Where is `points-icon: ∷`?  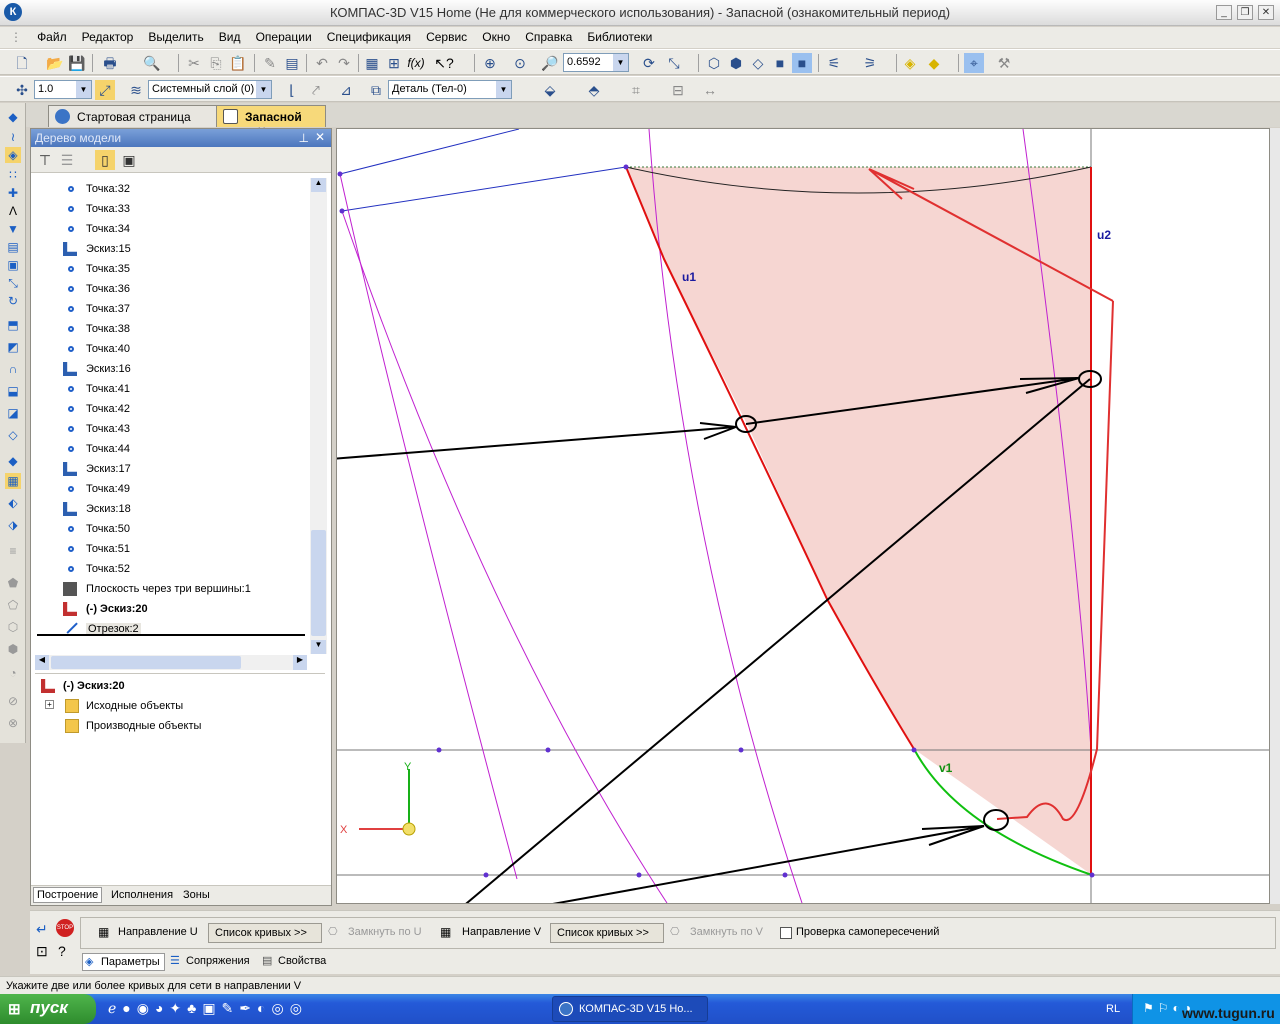
points-icon: ∷ is located at coordinates (13, 175).